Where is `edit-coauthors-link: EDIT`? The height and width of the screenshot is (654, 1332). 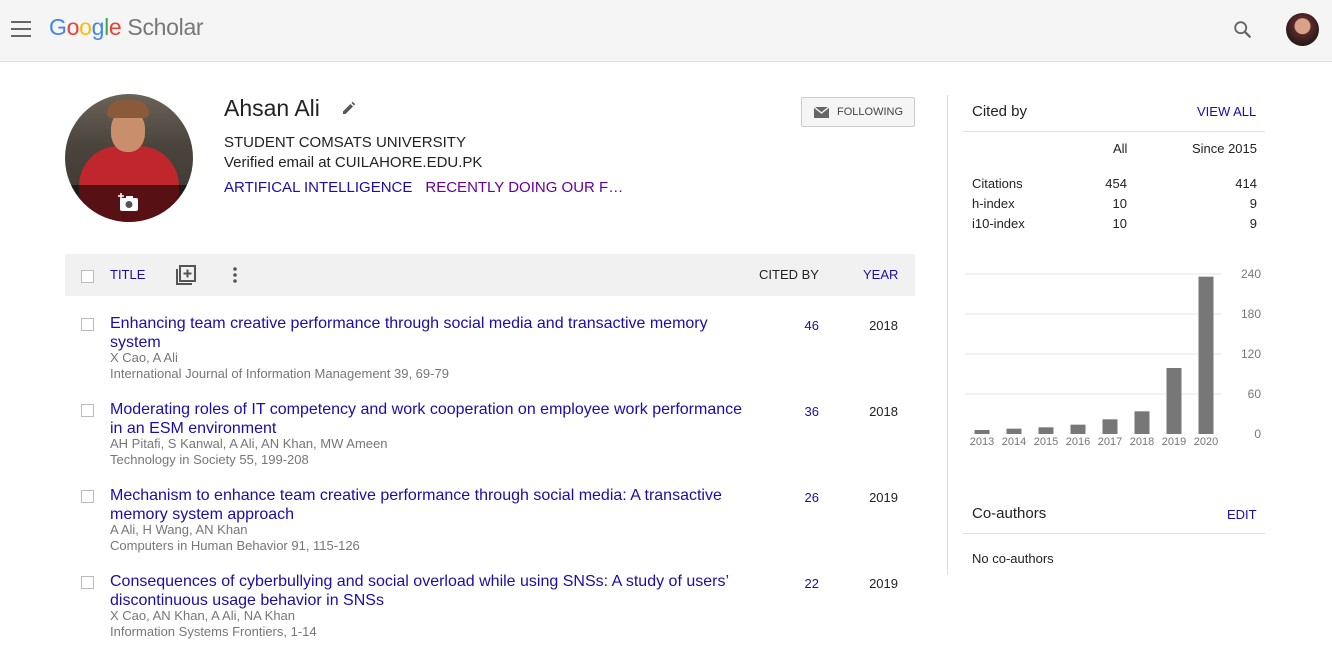 edit-coauthors-link: EDIT is located at coordinates (1242, 514).